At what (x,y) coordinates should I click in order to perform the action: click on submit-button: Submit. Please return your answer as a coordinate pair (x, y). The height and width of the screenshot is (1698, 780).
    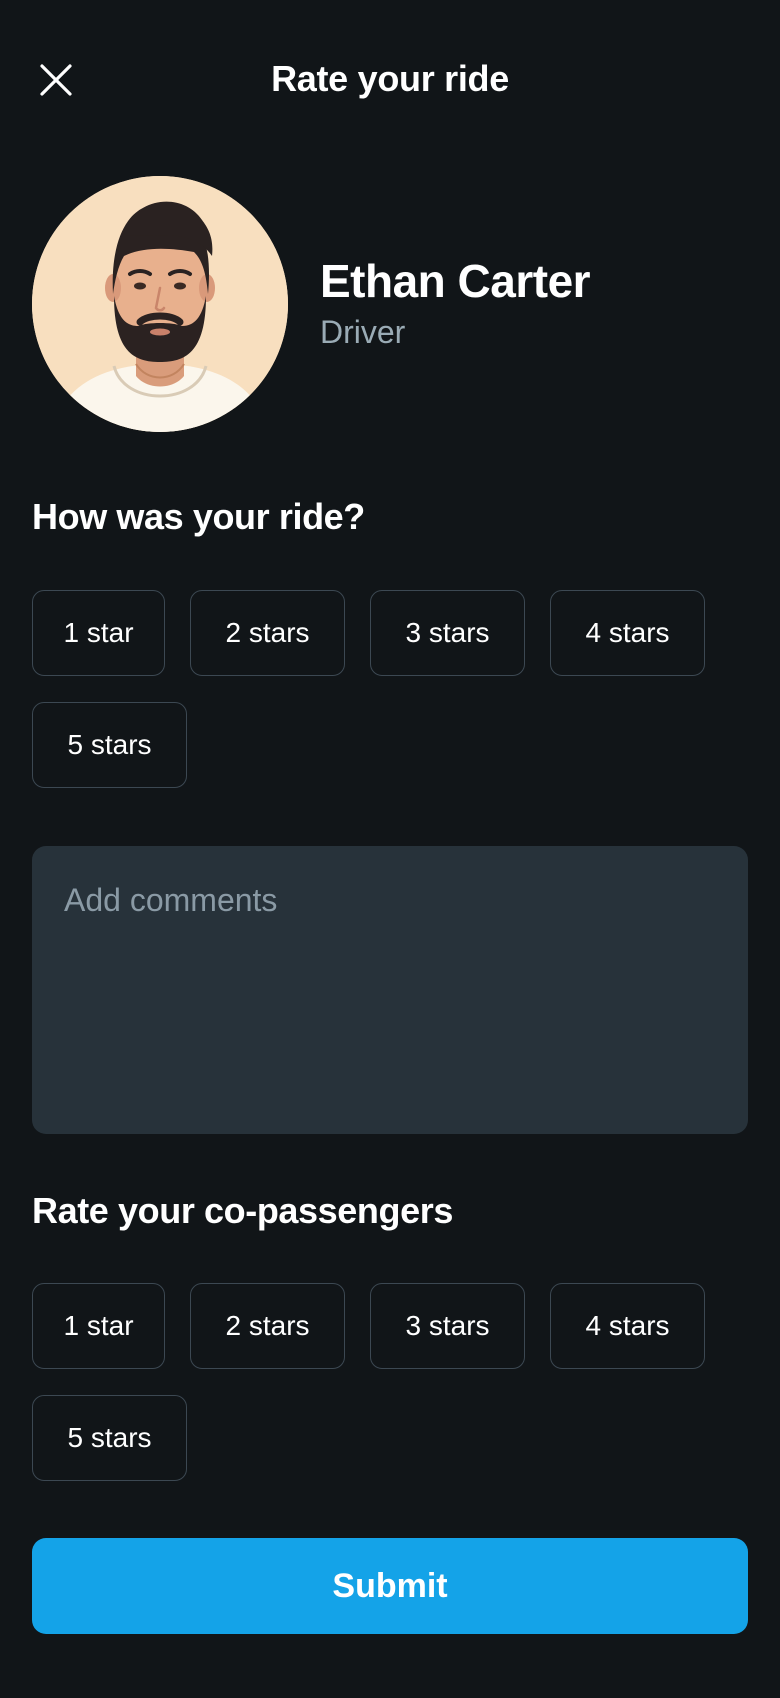
    Looking at the image, I should click on (390, 1586).